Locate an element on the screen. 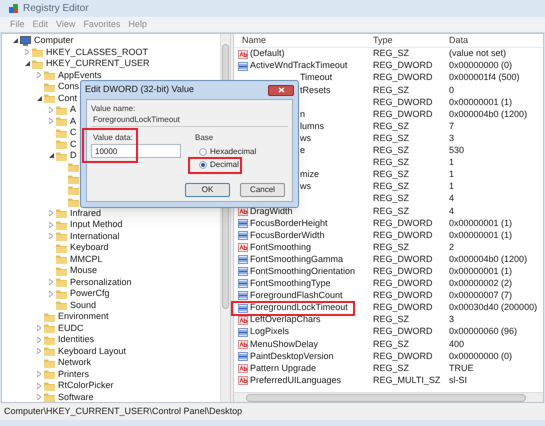 The width and height of the screenshot is (545, 426). value-name: MenuShowDelay is located at coordinates (284, 345).